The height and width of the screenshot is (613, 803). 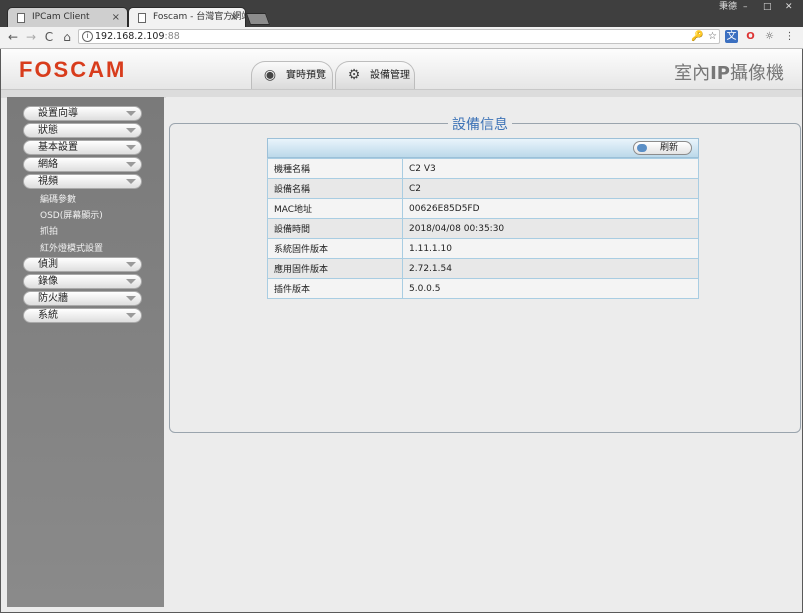 What do you see at coordinates (483, 148) in the screenshot?
I see `table-toolbar: 刷新` at bounding box center [483, 148].